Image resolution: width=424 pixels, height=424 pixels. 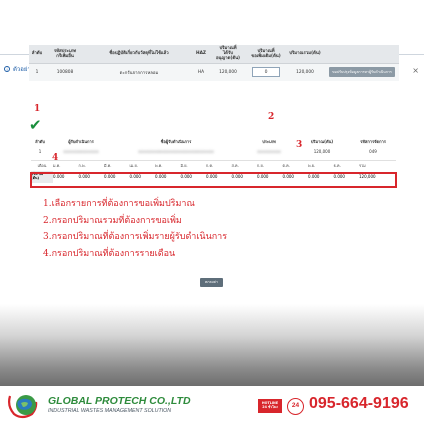 What do you see at coordinates (7, 69) in the screenshot?
I see `info-icon: i` at bounding box center [7, 69].